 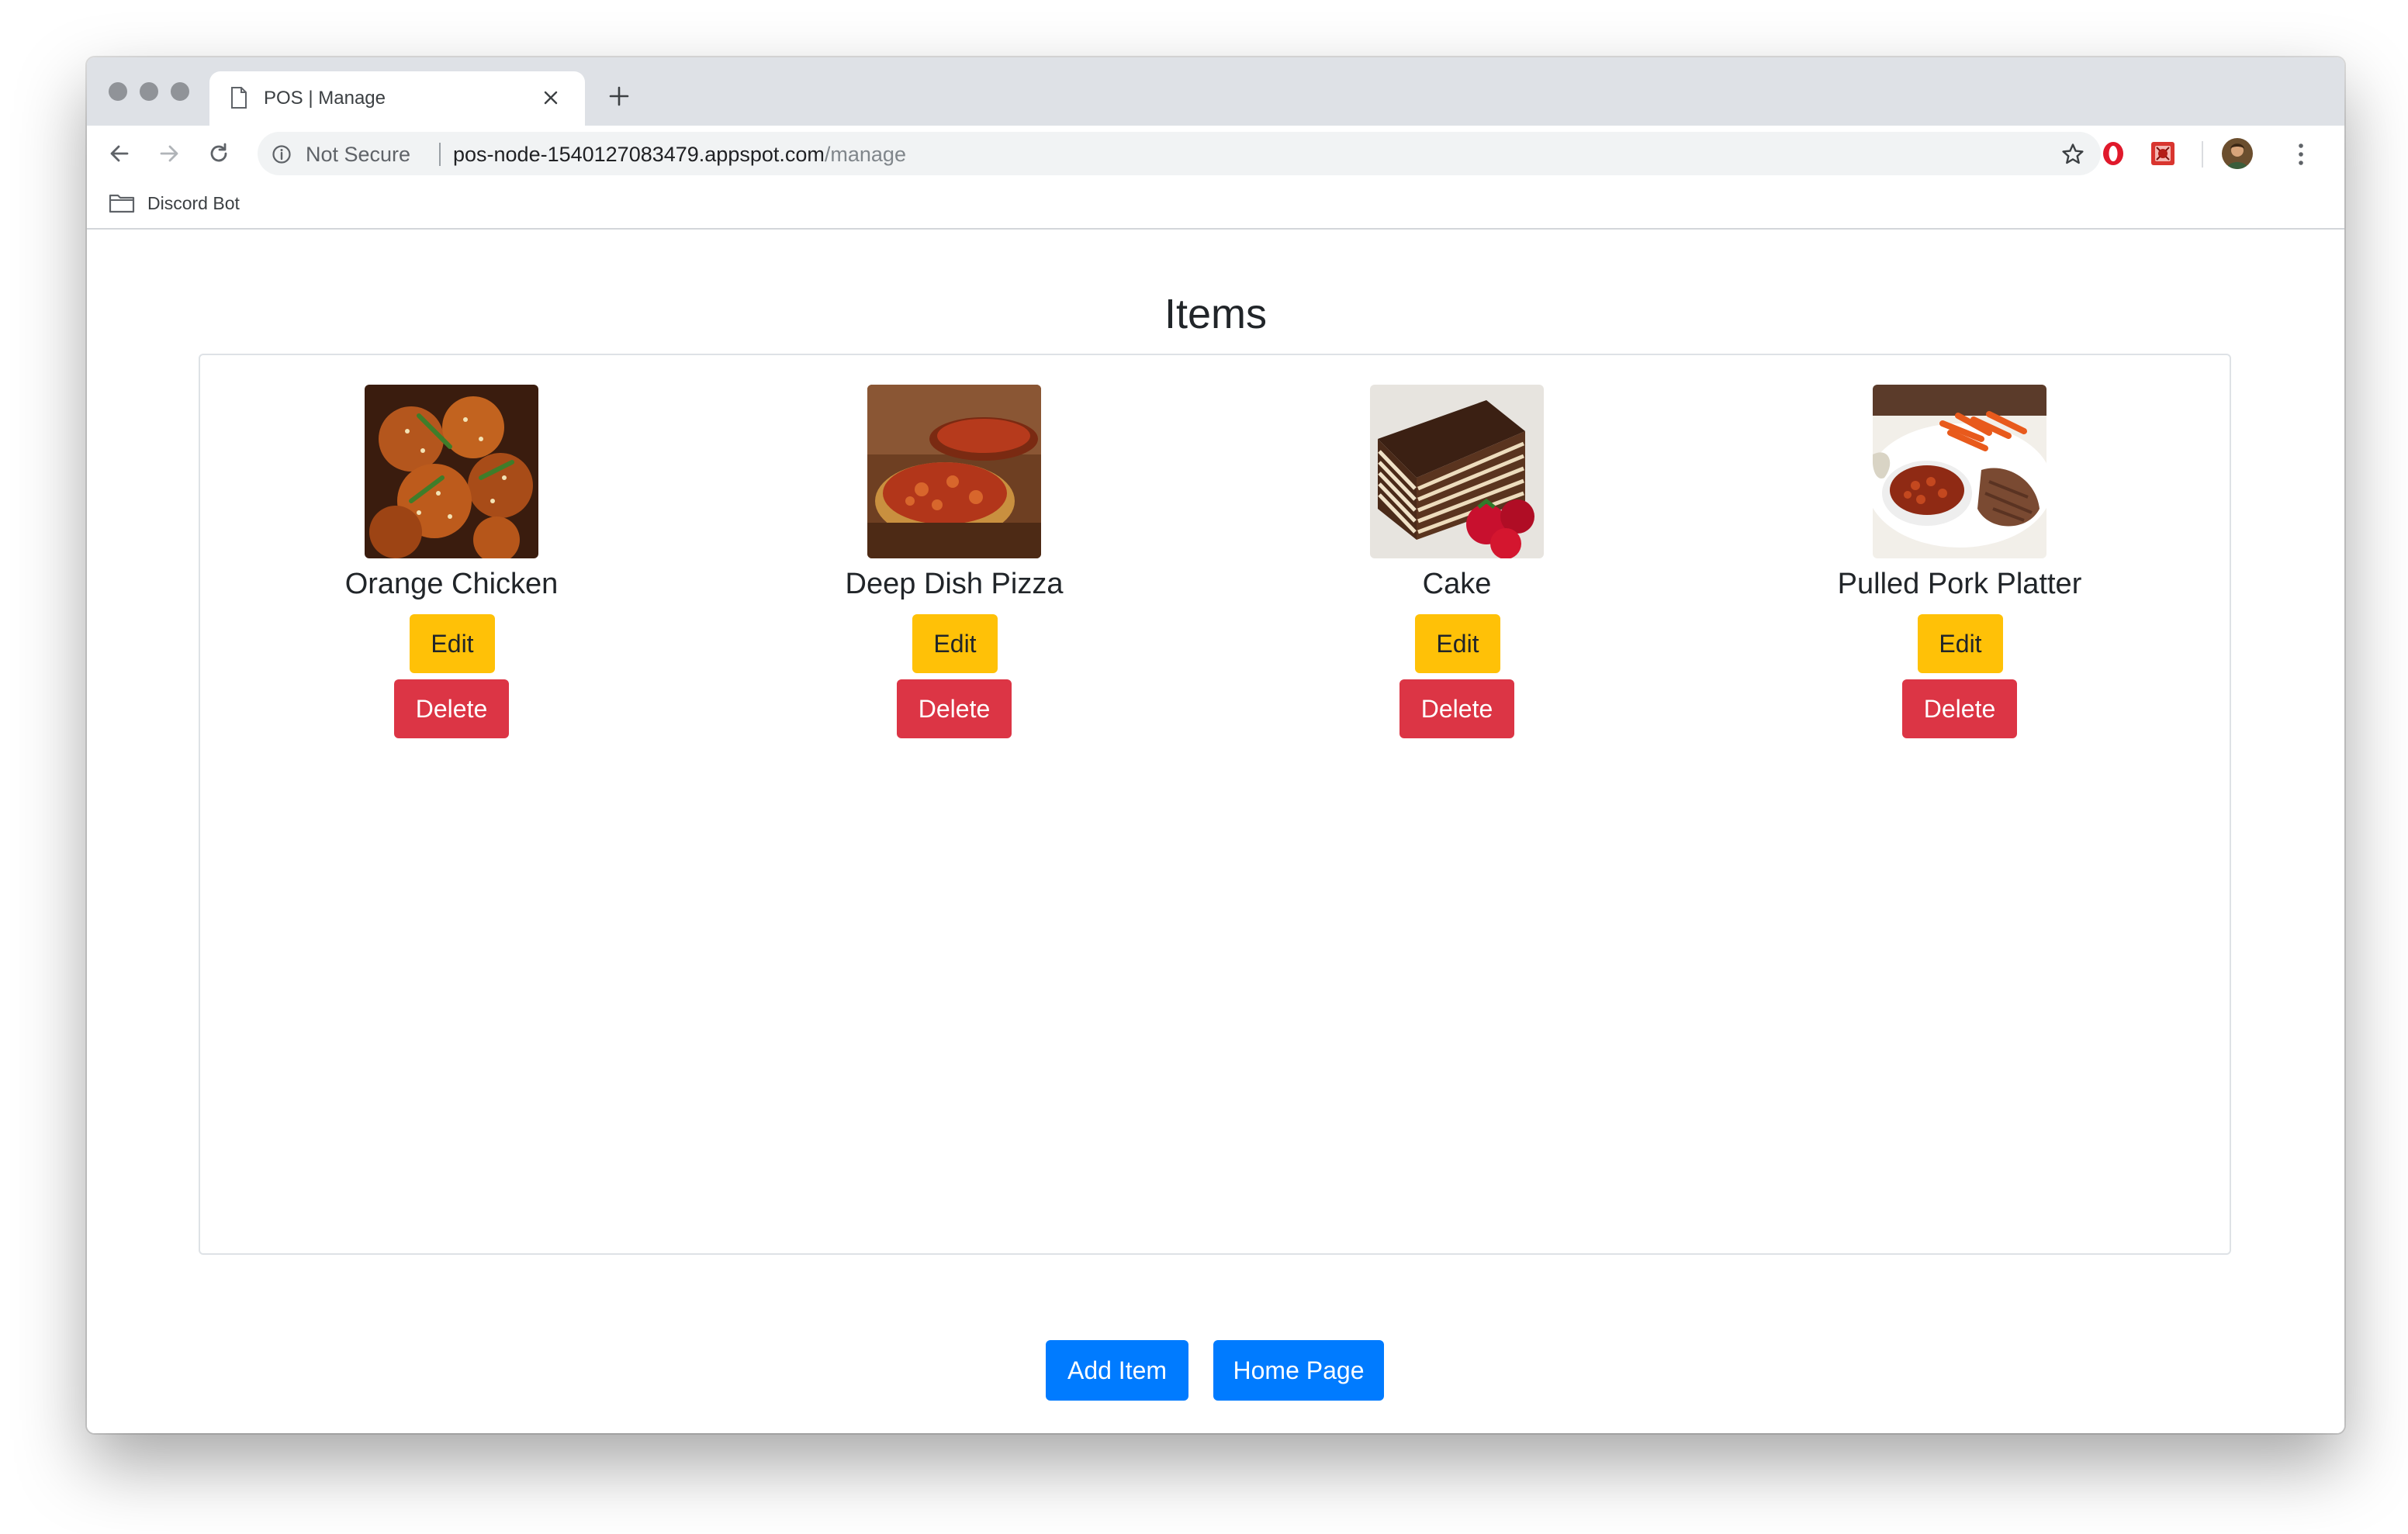 I want to click on item-name: Cake, so click(x=1457, y=584).